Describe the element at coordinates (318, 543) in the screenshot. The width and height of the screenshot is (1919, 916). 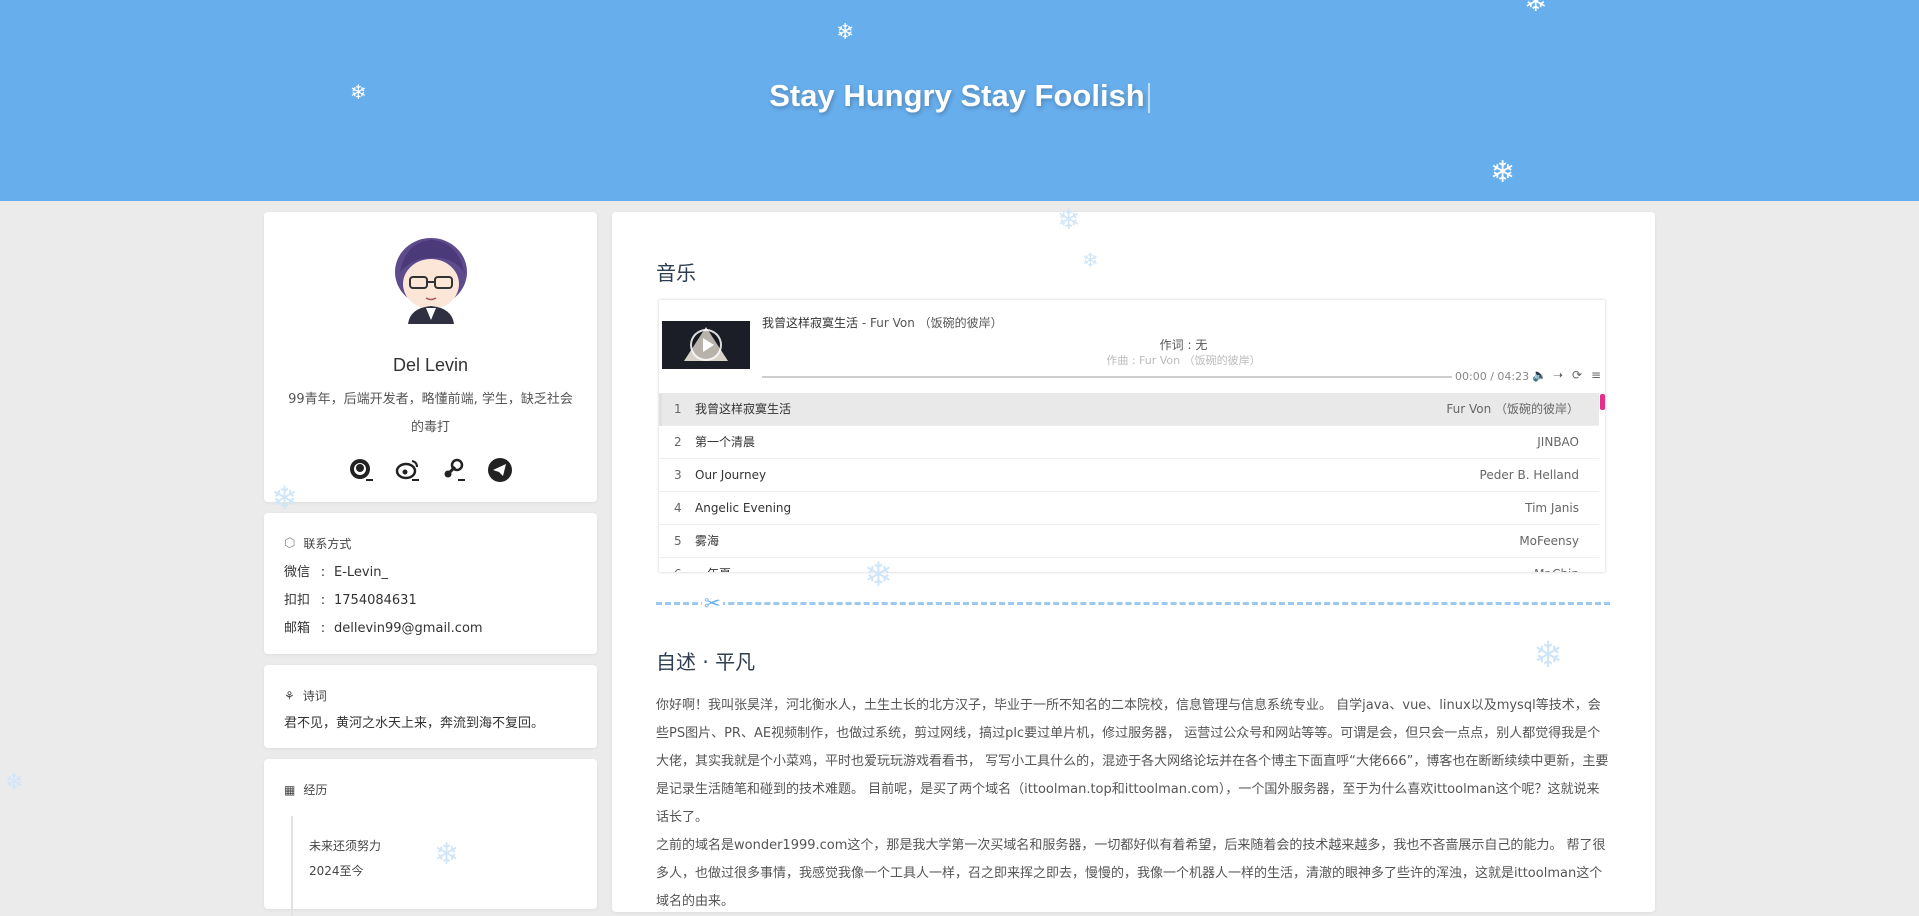
I see `contact-heading: ⬡ 联系方式` at that location.